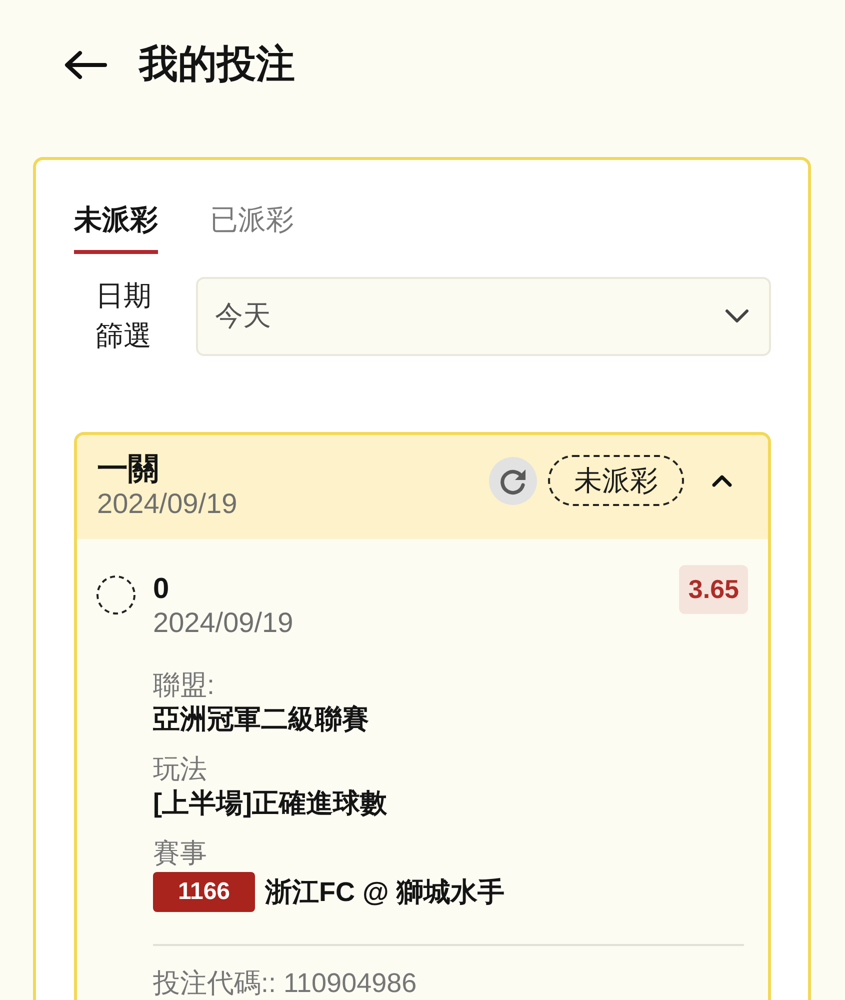 This screenshot has width=845, height=1000. What do you see at coordinates (85, 65) in the screenshot?
I see `back-arrow-icon` at bounding box center [85, 65].